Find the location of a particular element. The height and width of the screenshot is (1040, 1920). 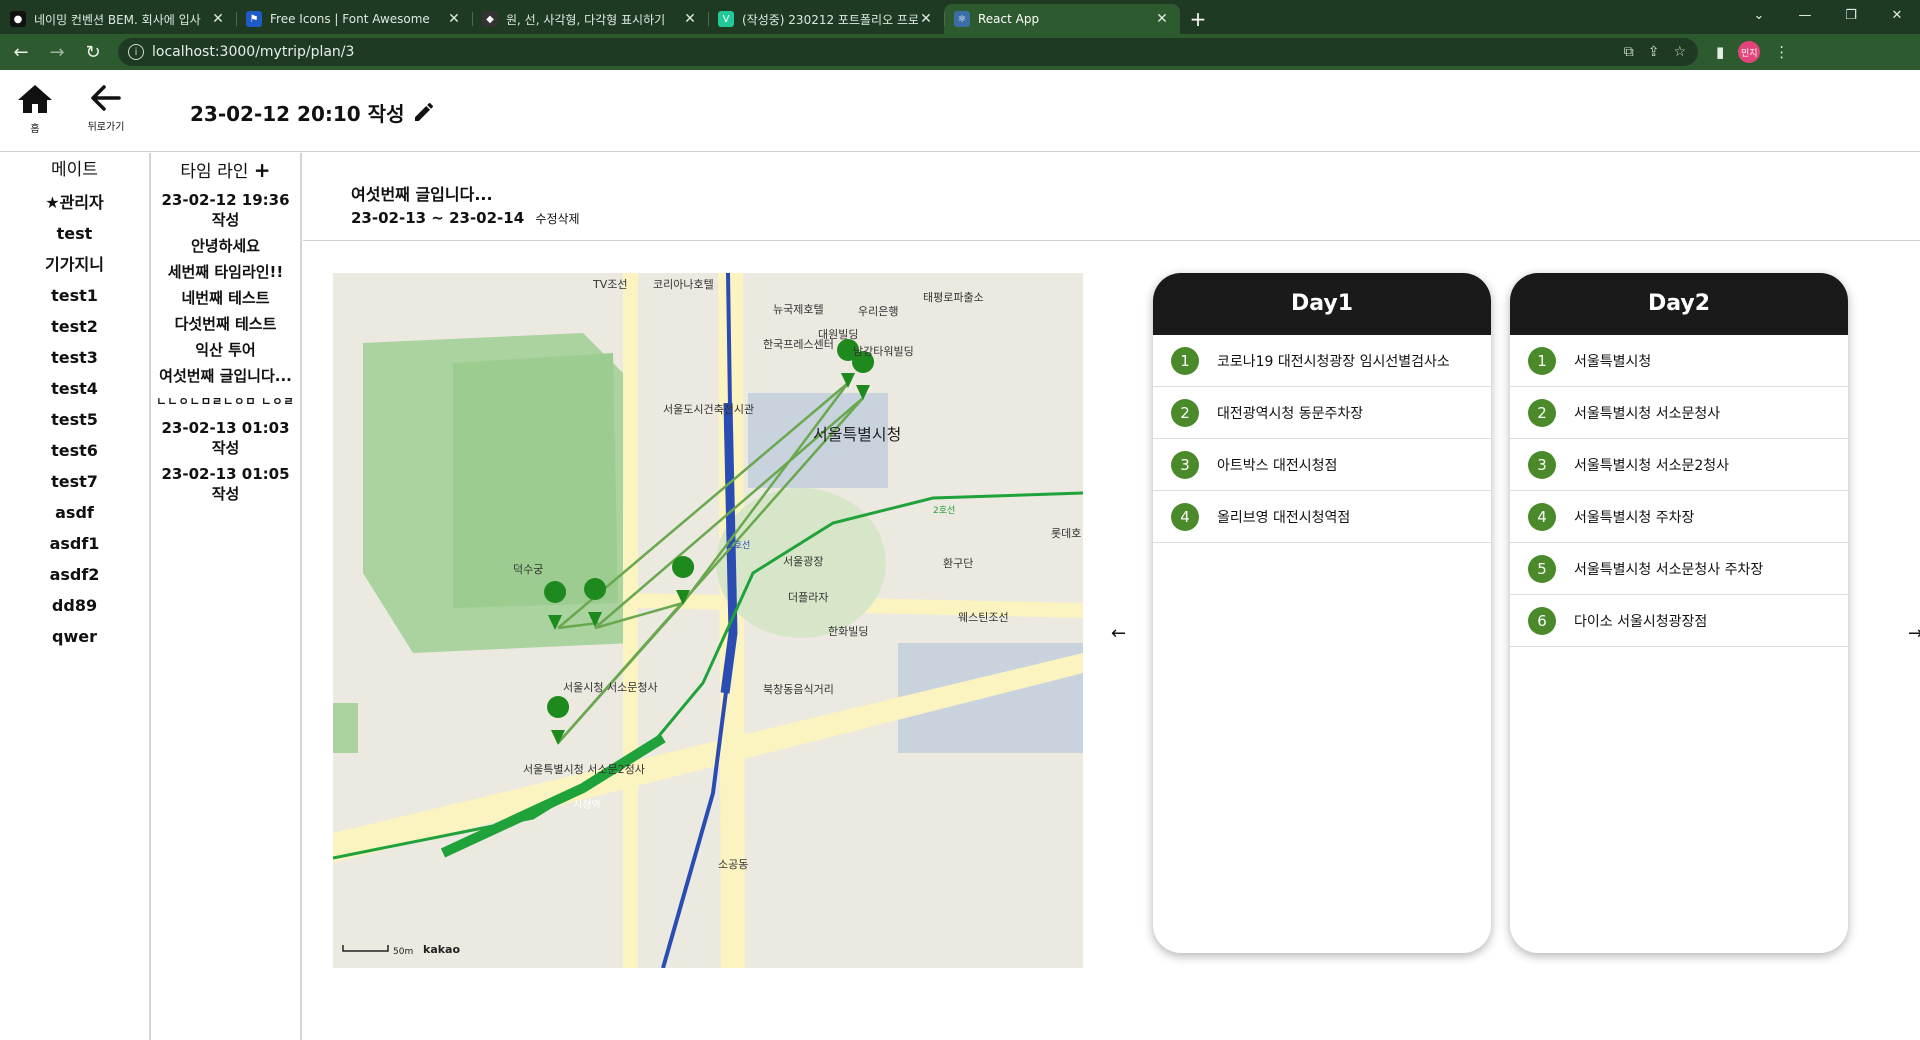

browser-menu-icon: ⋮ is located at coordinates (1781, 52).